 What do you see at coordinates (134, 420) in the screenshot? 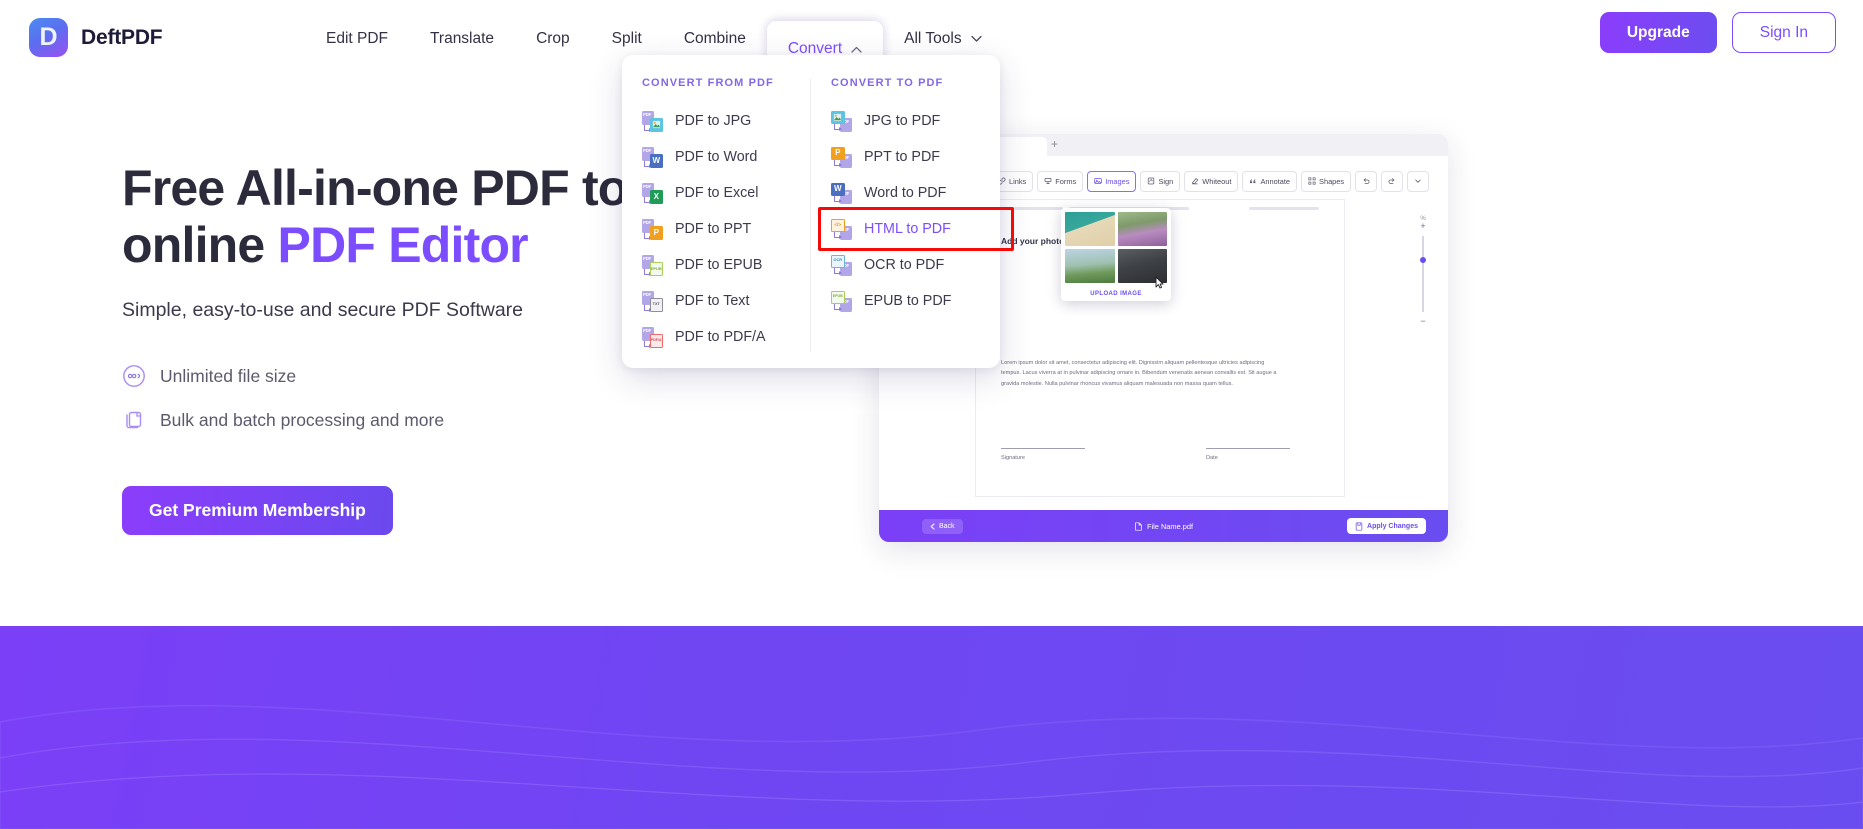
I see `copy-pages-icon` at bounding box center [134, 420].